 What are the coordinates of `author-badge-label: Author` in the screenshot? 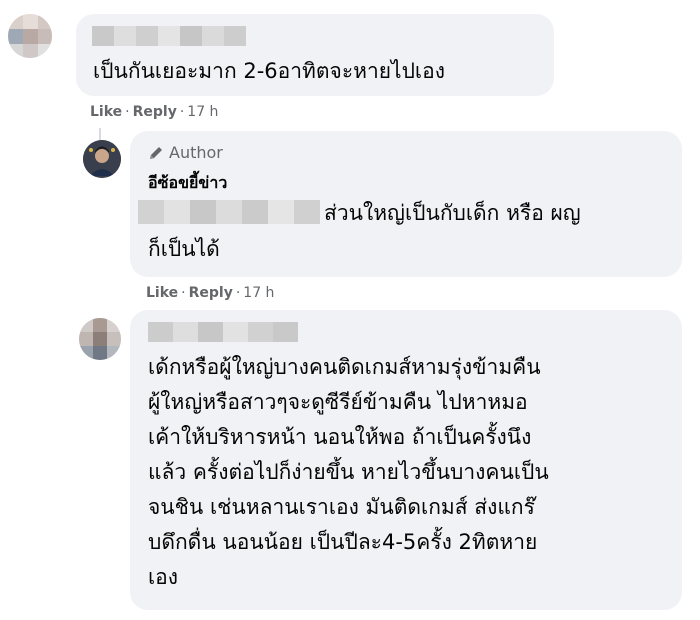 It's located at (196, 152).